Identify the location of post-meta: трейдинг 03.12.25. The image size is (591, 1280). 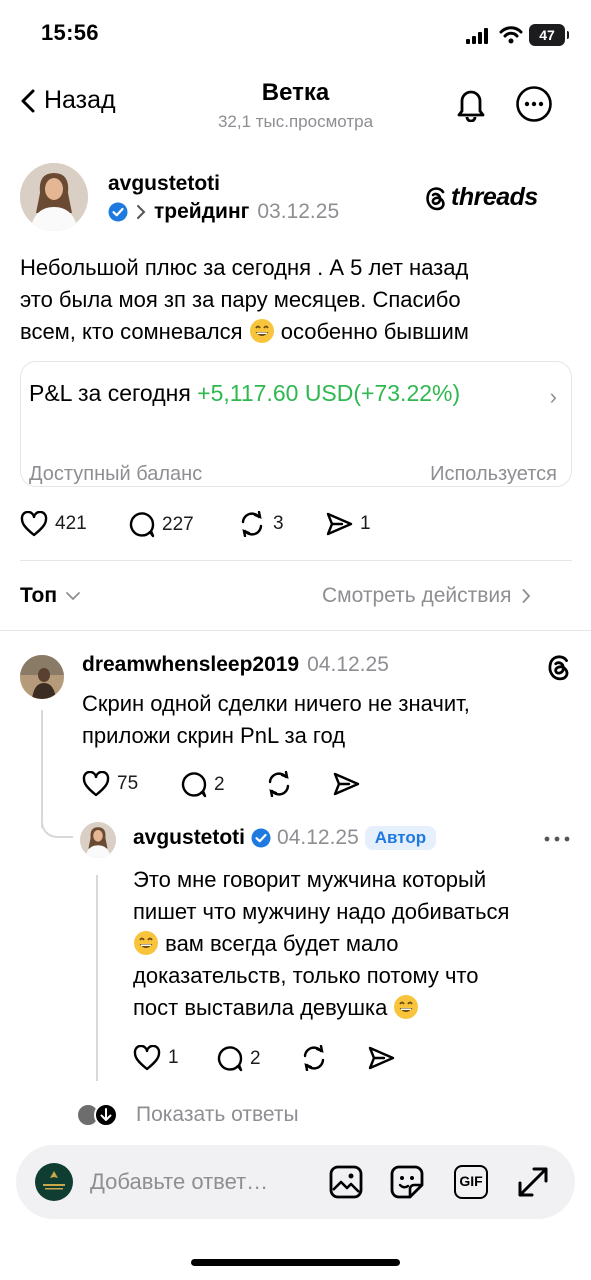
(223, 212).